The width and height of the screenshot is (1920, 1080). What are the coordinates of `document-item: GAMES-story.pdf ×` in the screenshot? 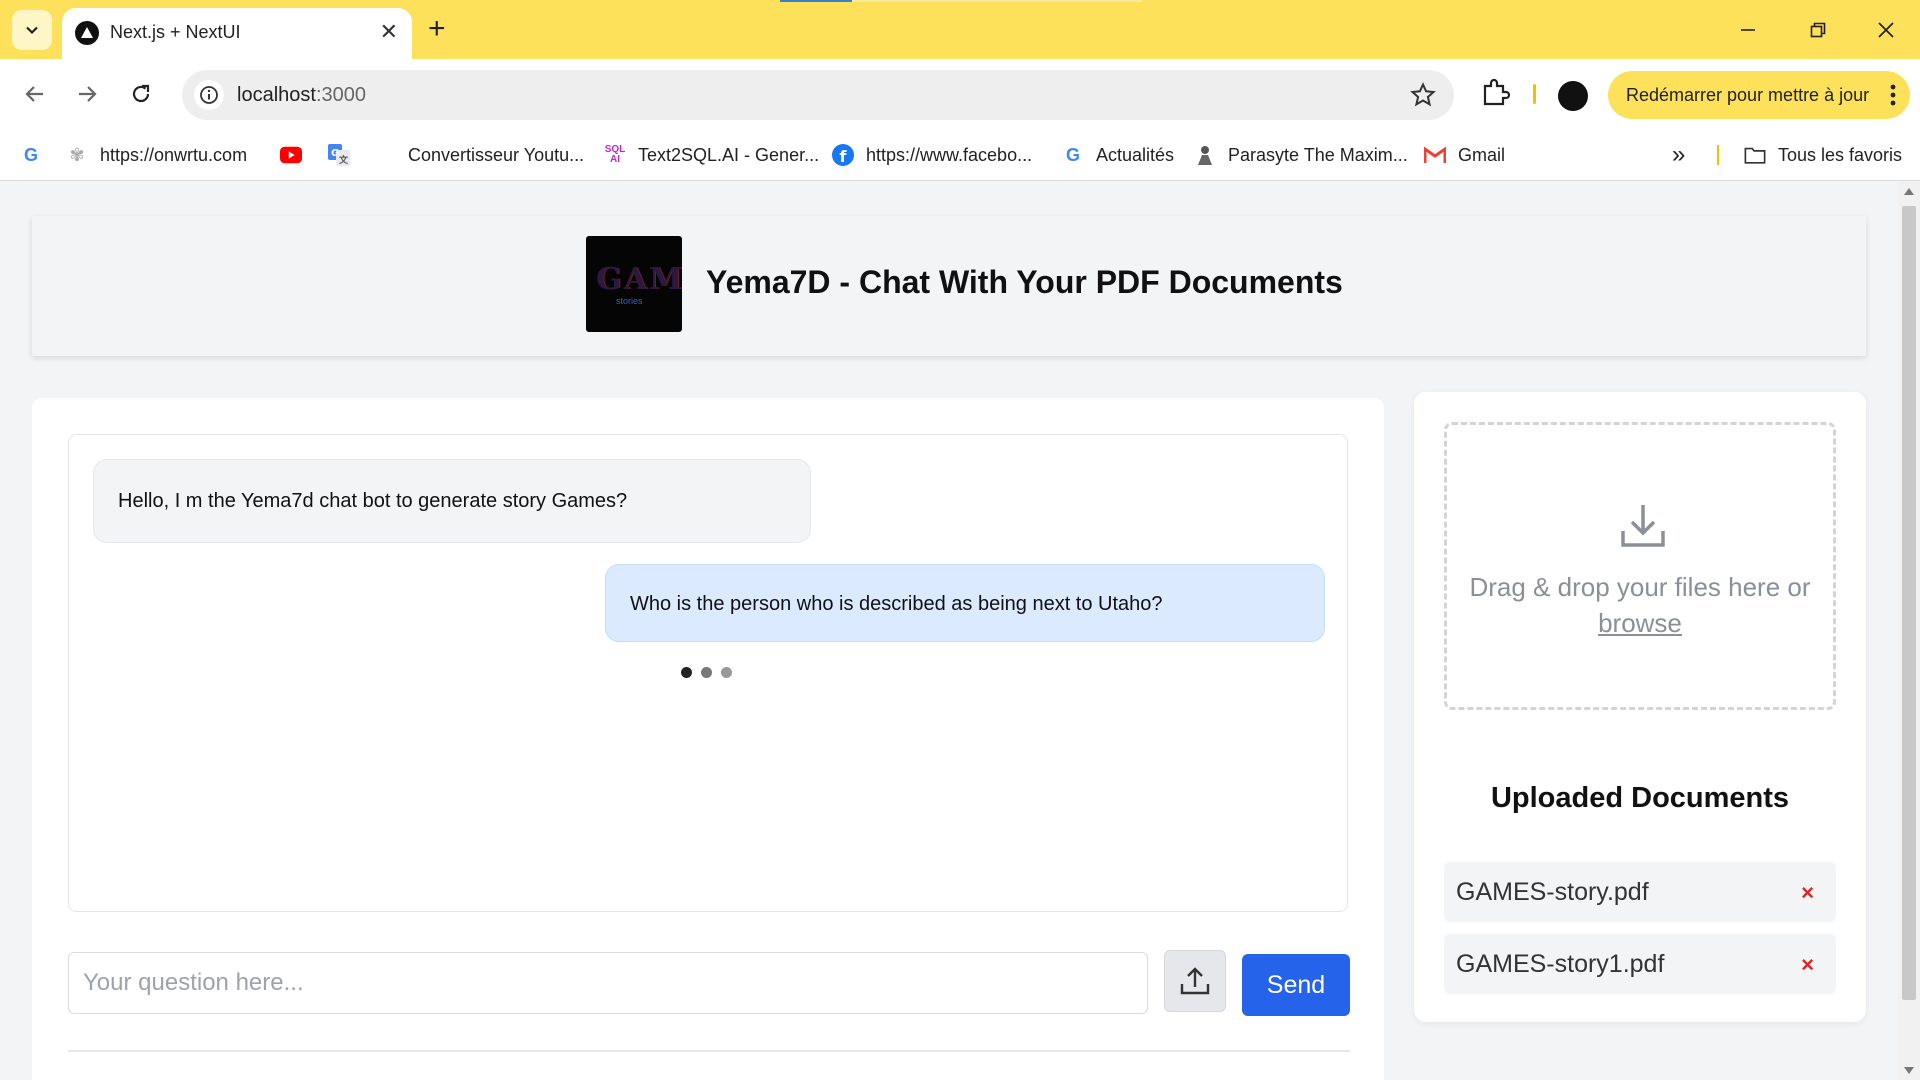 It's located at (1640, 892).